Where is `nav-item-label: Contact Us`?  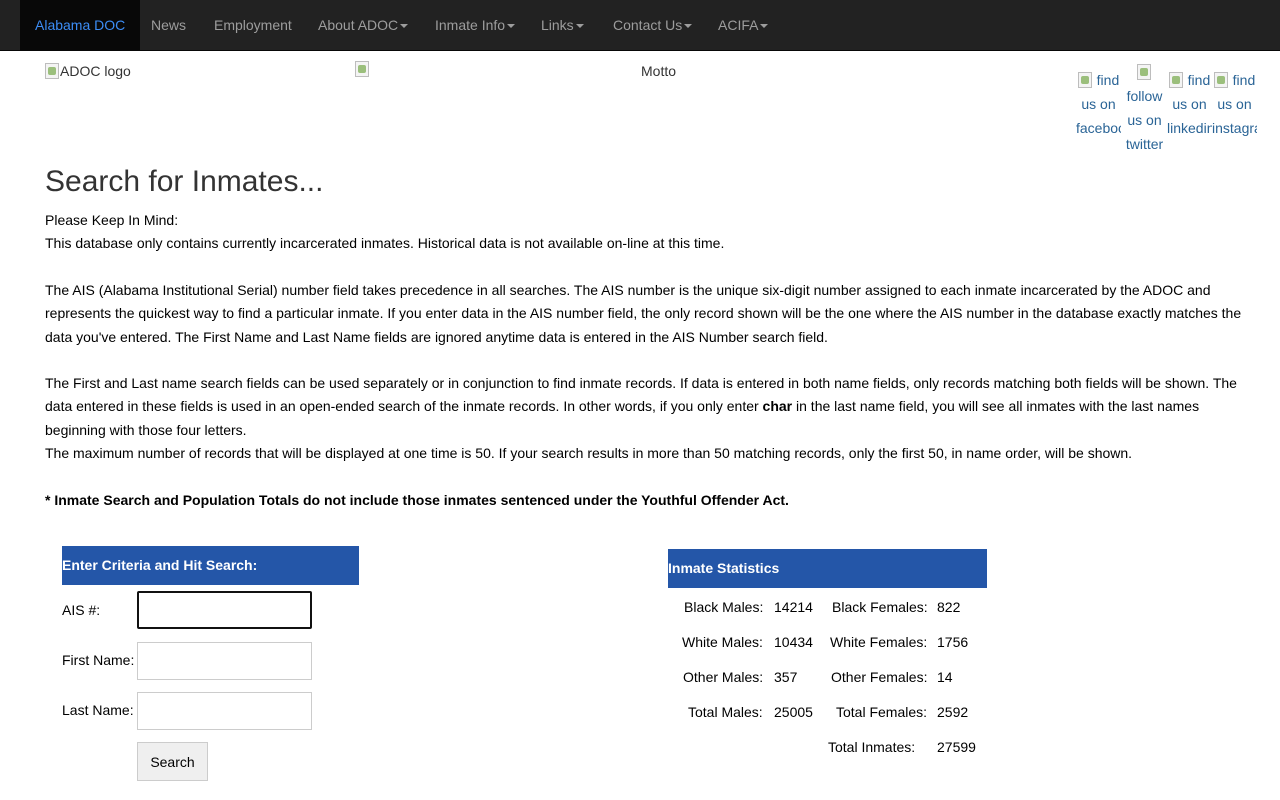
nav-item-label: Contact Us is located at coordinates (648, 25).